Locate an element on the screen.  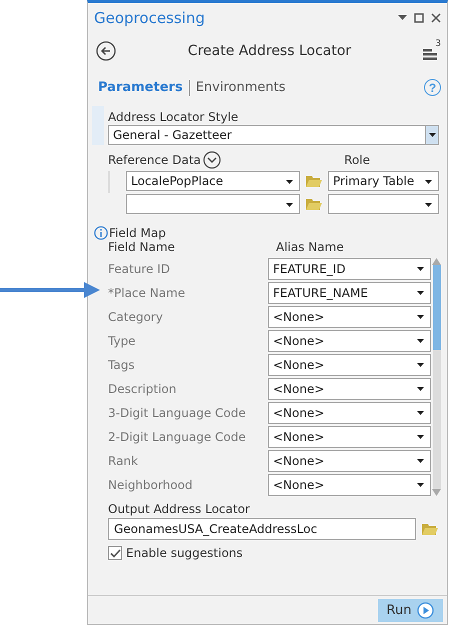
tool-title: Create Address Locator is located at coordinates (269, 51).